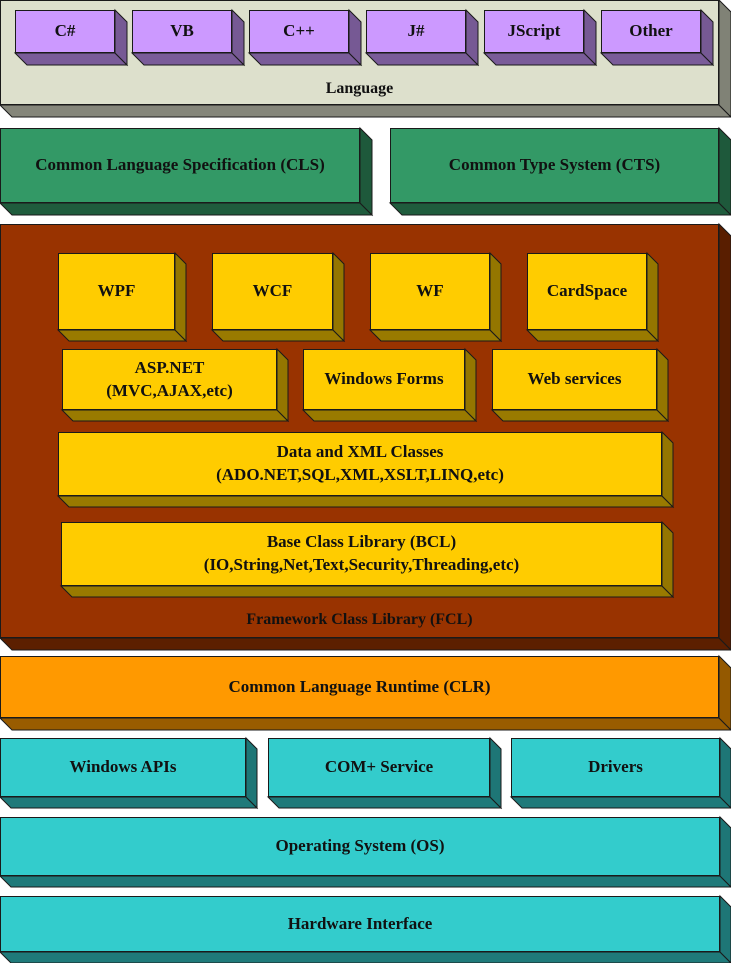 The width and height of the screenshot is (731, 963). Describe the element at coordinates (123, 767) in the screenshot. I see `service-label: Windows APIs` at that location.